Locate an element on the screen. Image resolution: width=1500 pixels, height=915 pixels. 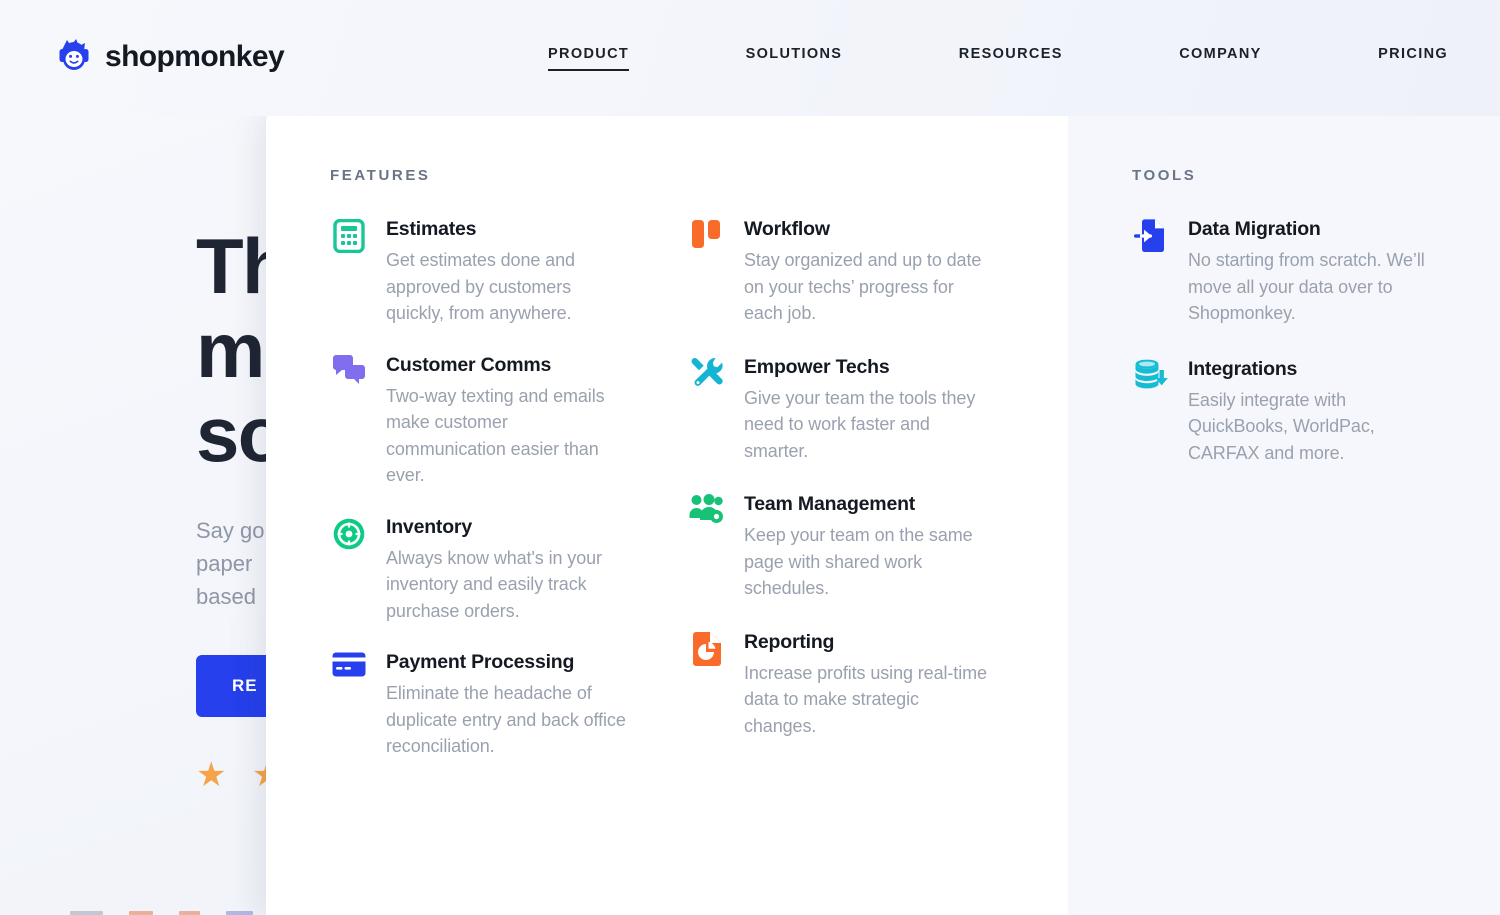
menu-item-title: Payment Processing is located at coordinates (480, 662).